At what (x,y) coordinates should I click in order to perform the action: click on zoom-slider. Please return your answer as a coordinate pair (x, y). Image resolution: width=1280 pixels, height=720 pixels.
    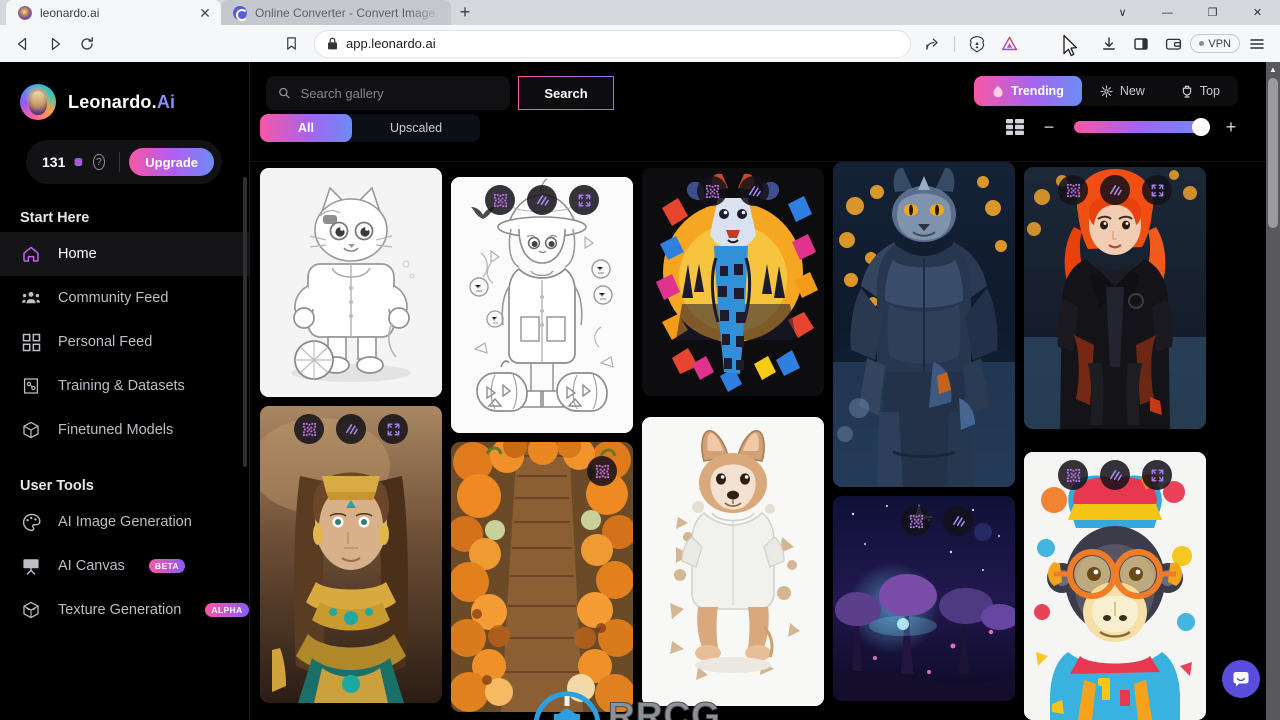
    Looking at the image, I should click on (1142, 127).